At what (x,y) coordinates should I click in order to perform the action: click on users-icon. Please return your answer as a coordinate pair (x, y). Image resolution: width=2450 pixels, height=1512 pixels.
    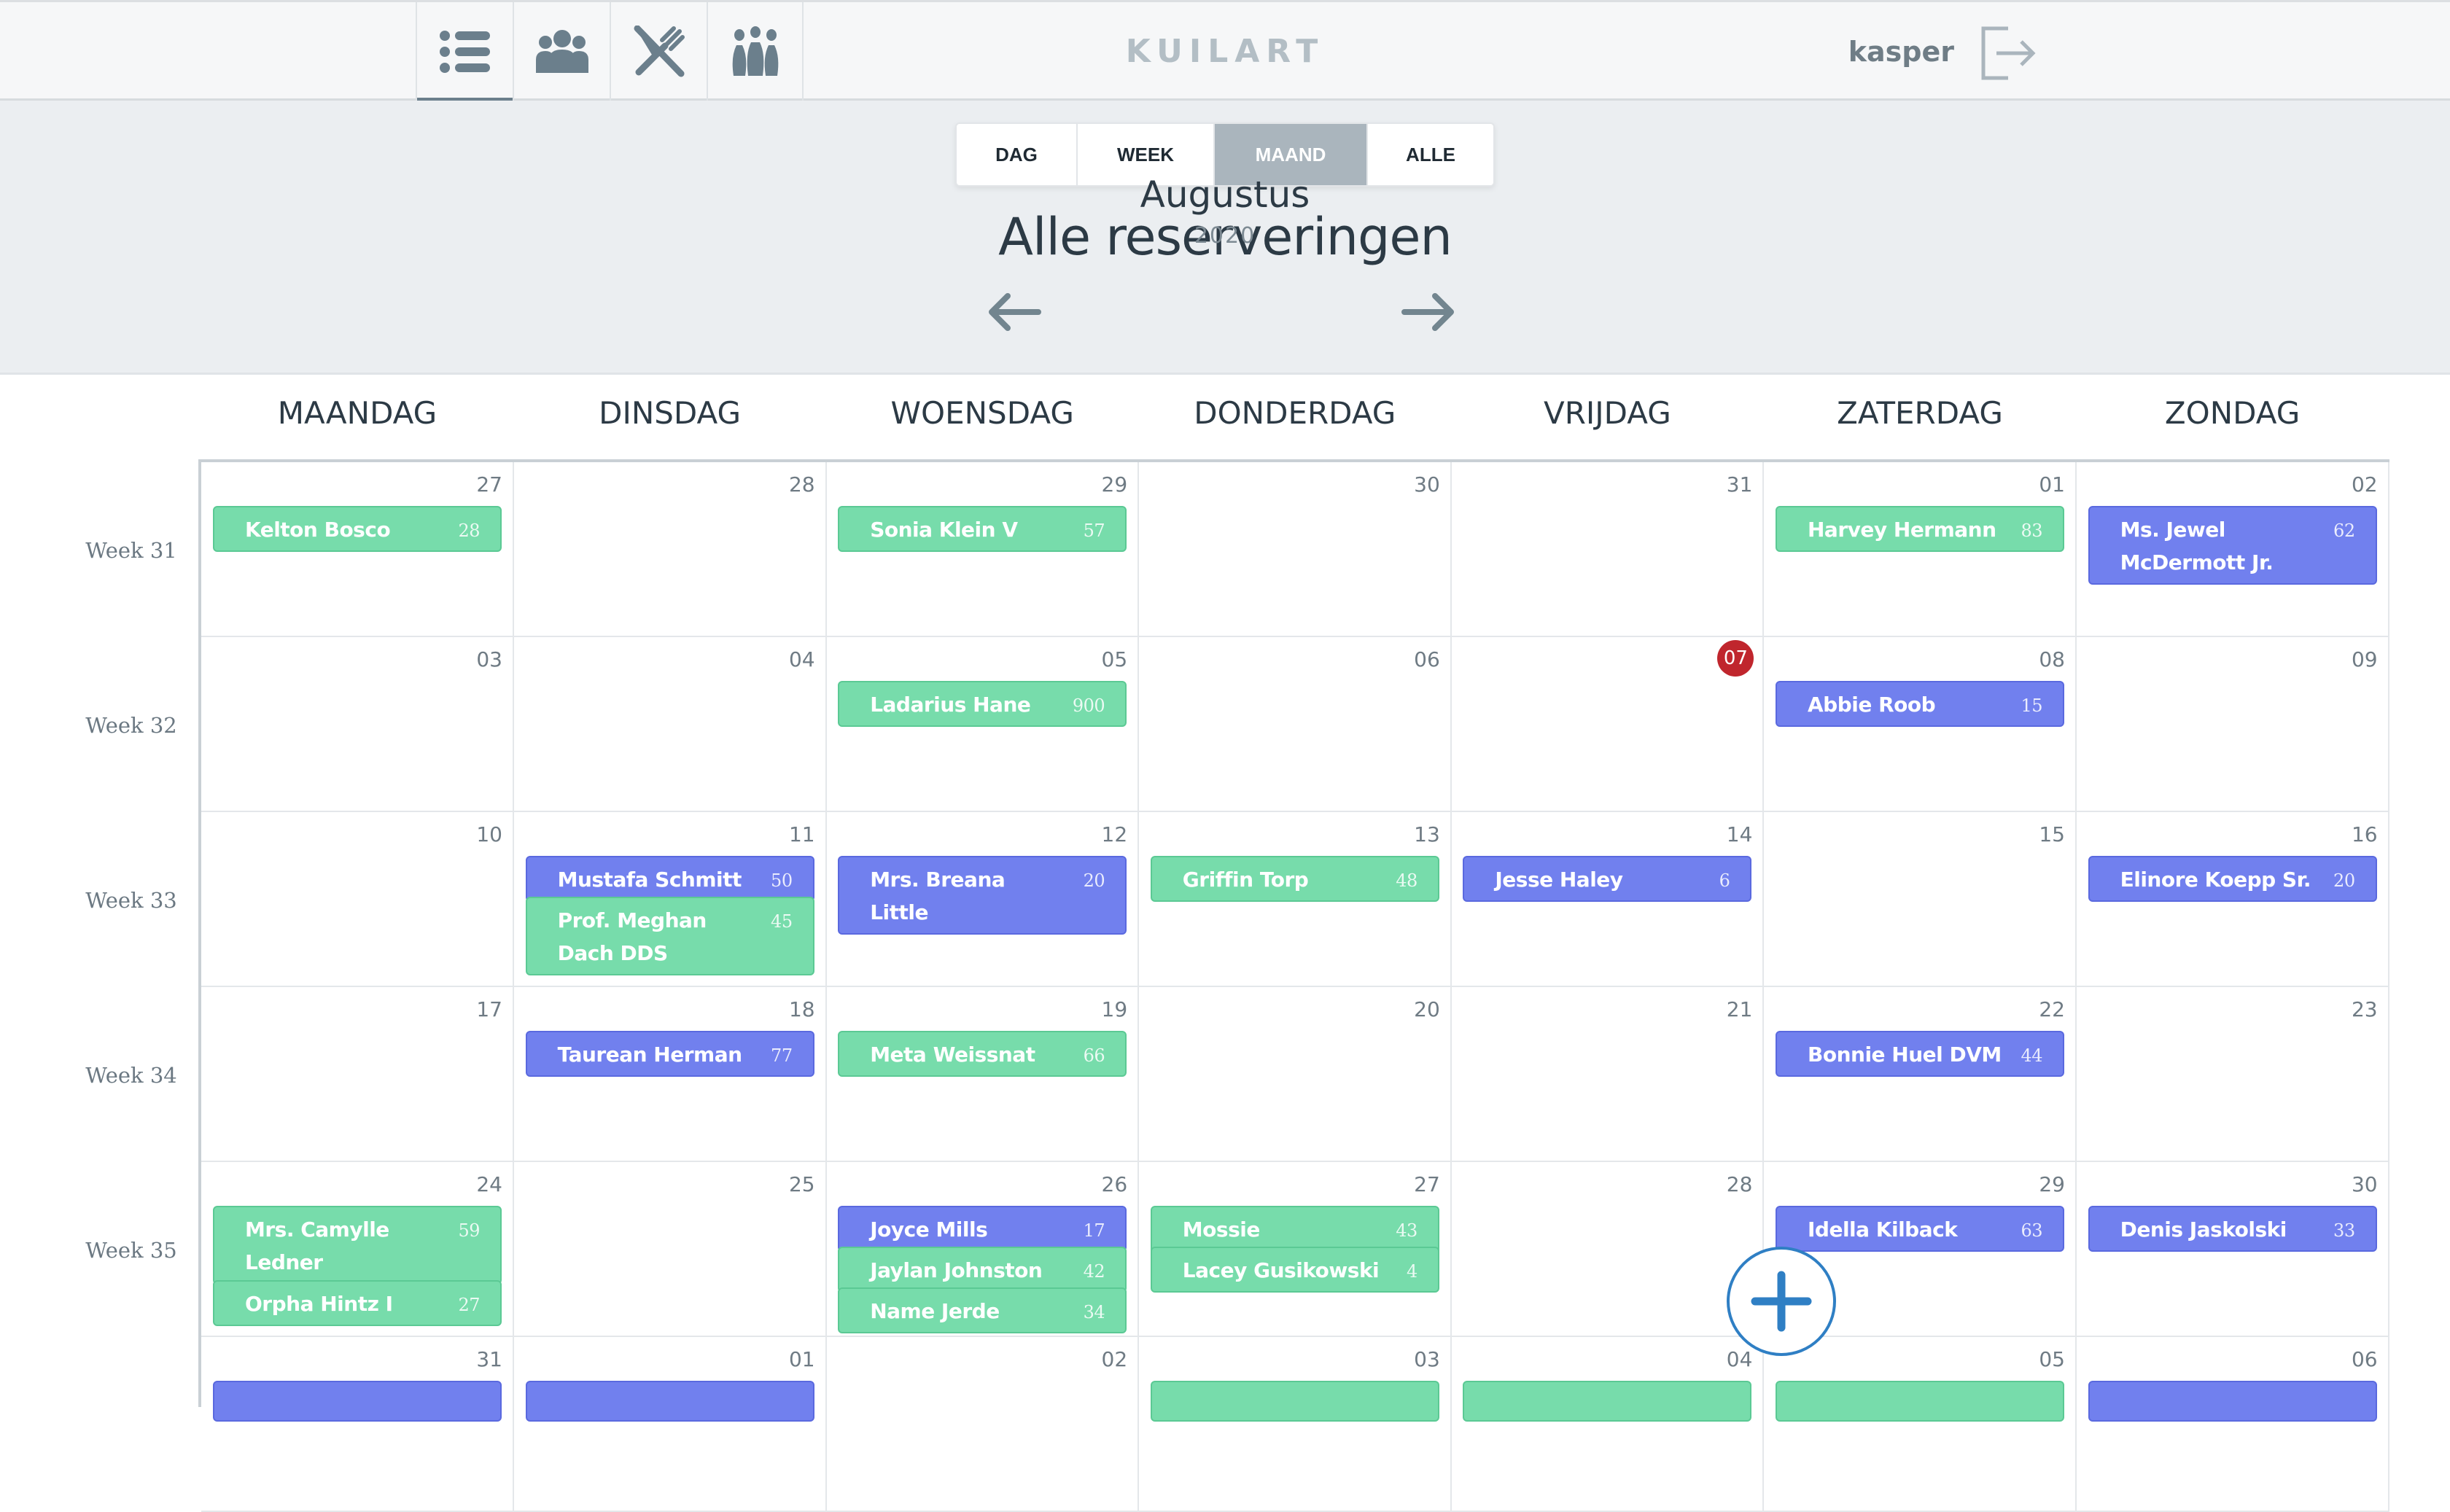
    Looking at the image, I should click on (561, 51).